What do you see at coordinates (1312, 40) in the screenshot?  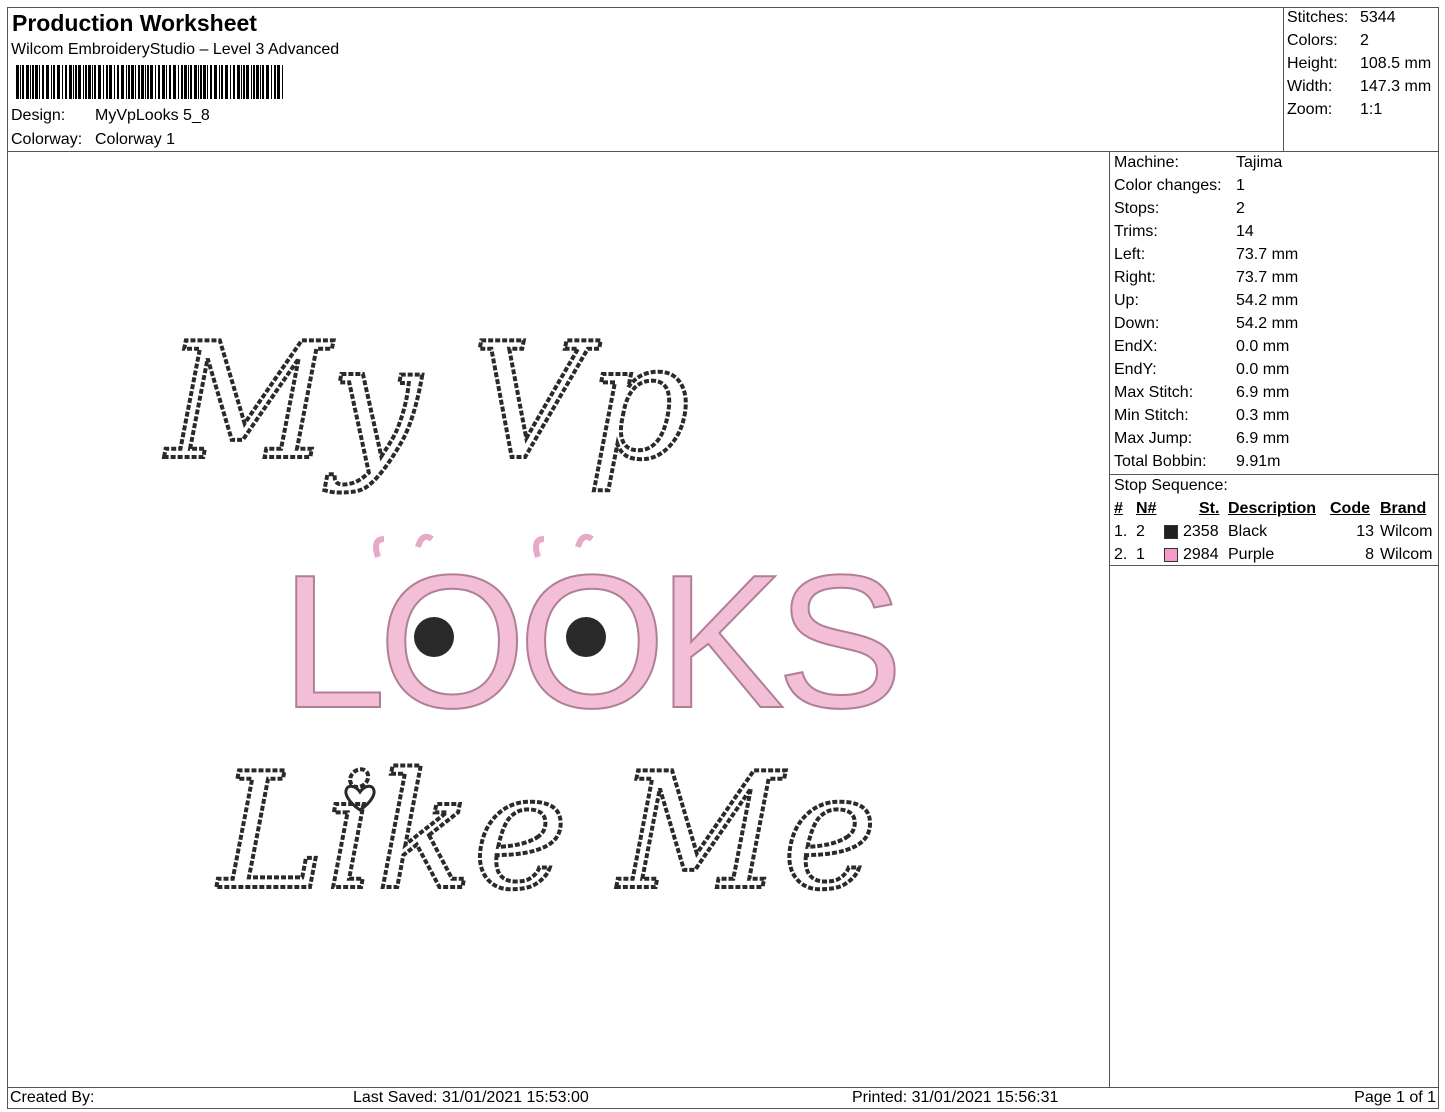 I see `stat-label: Colors:` at bounding box center [1312, 40].